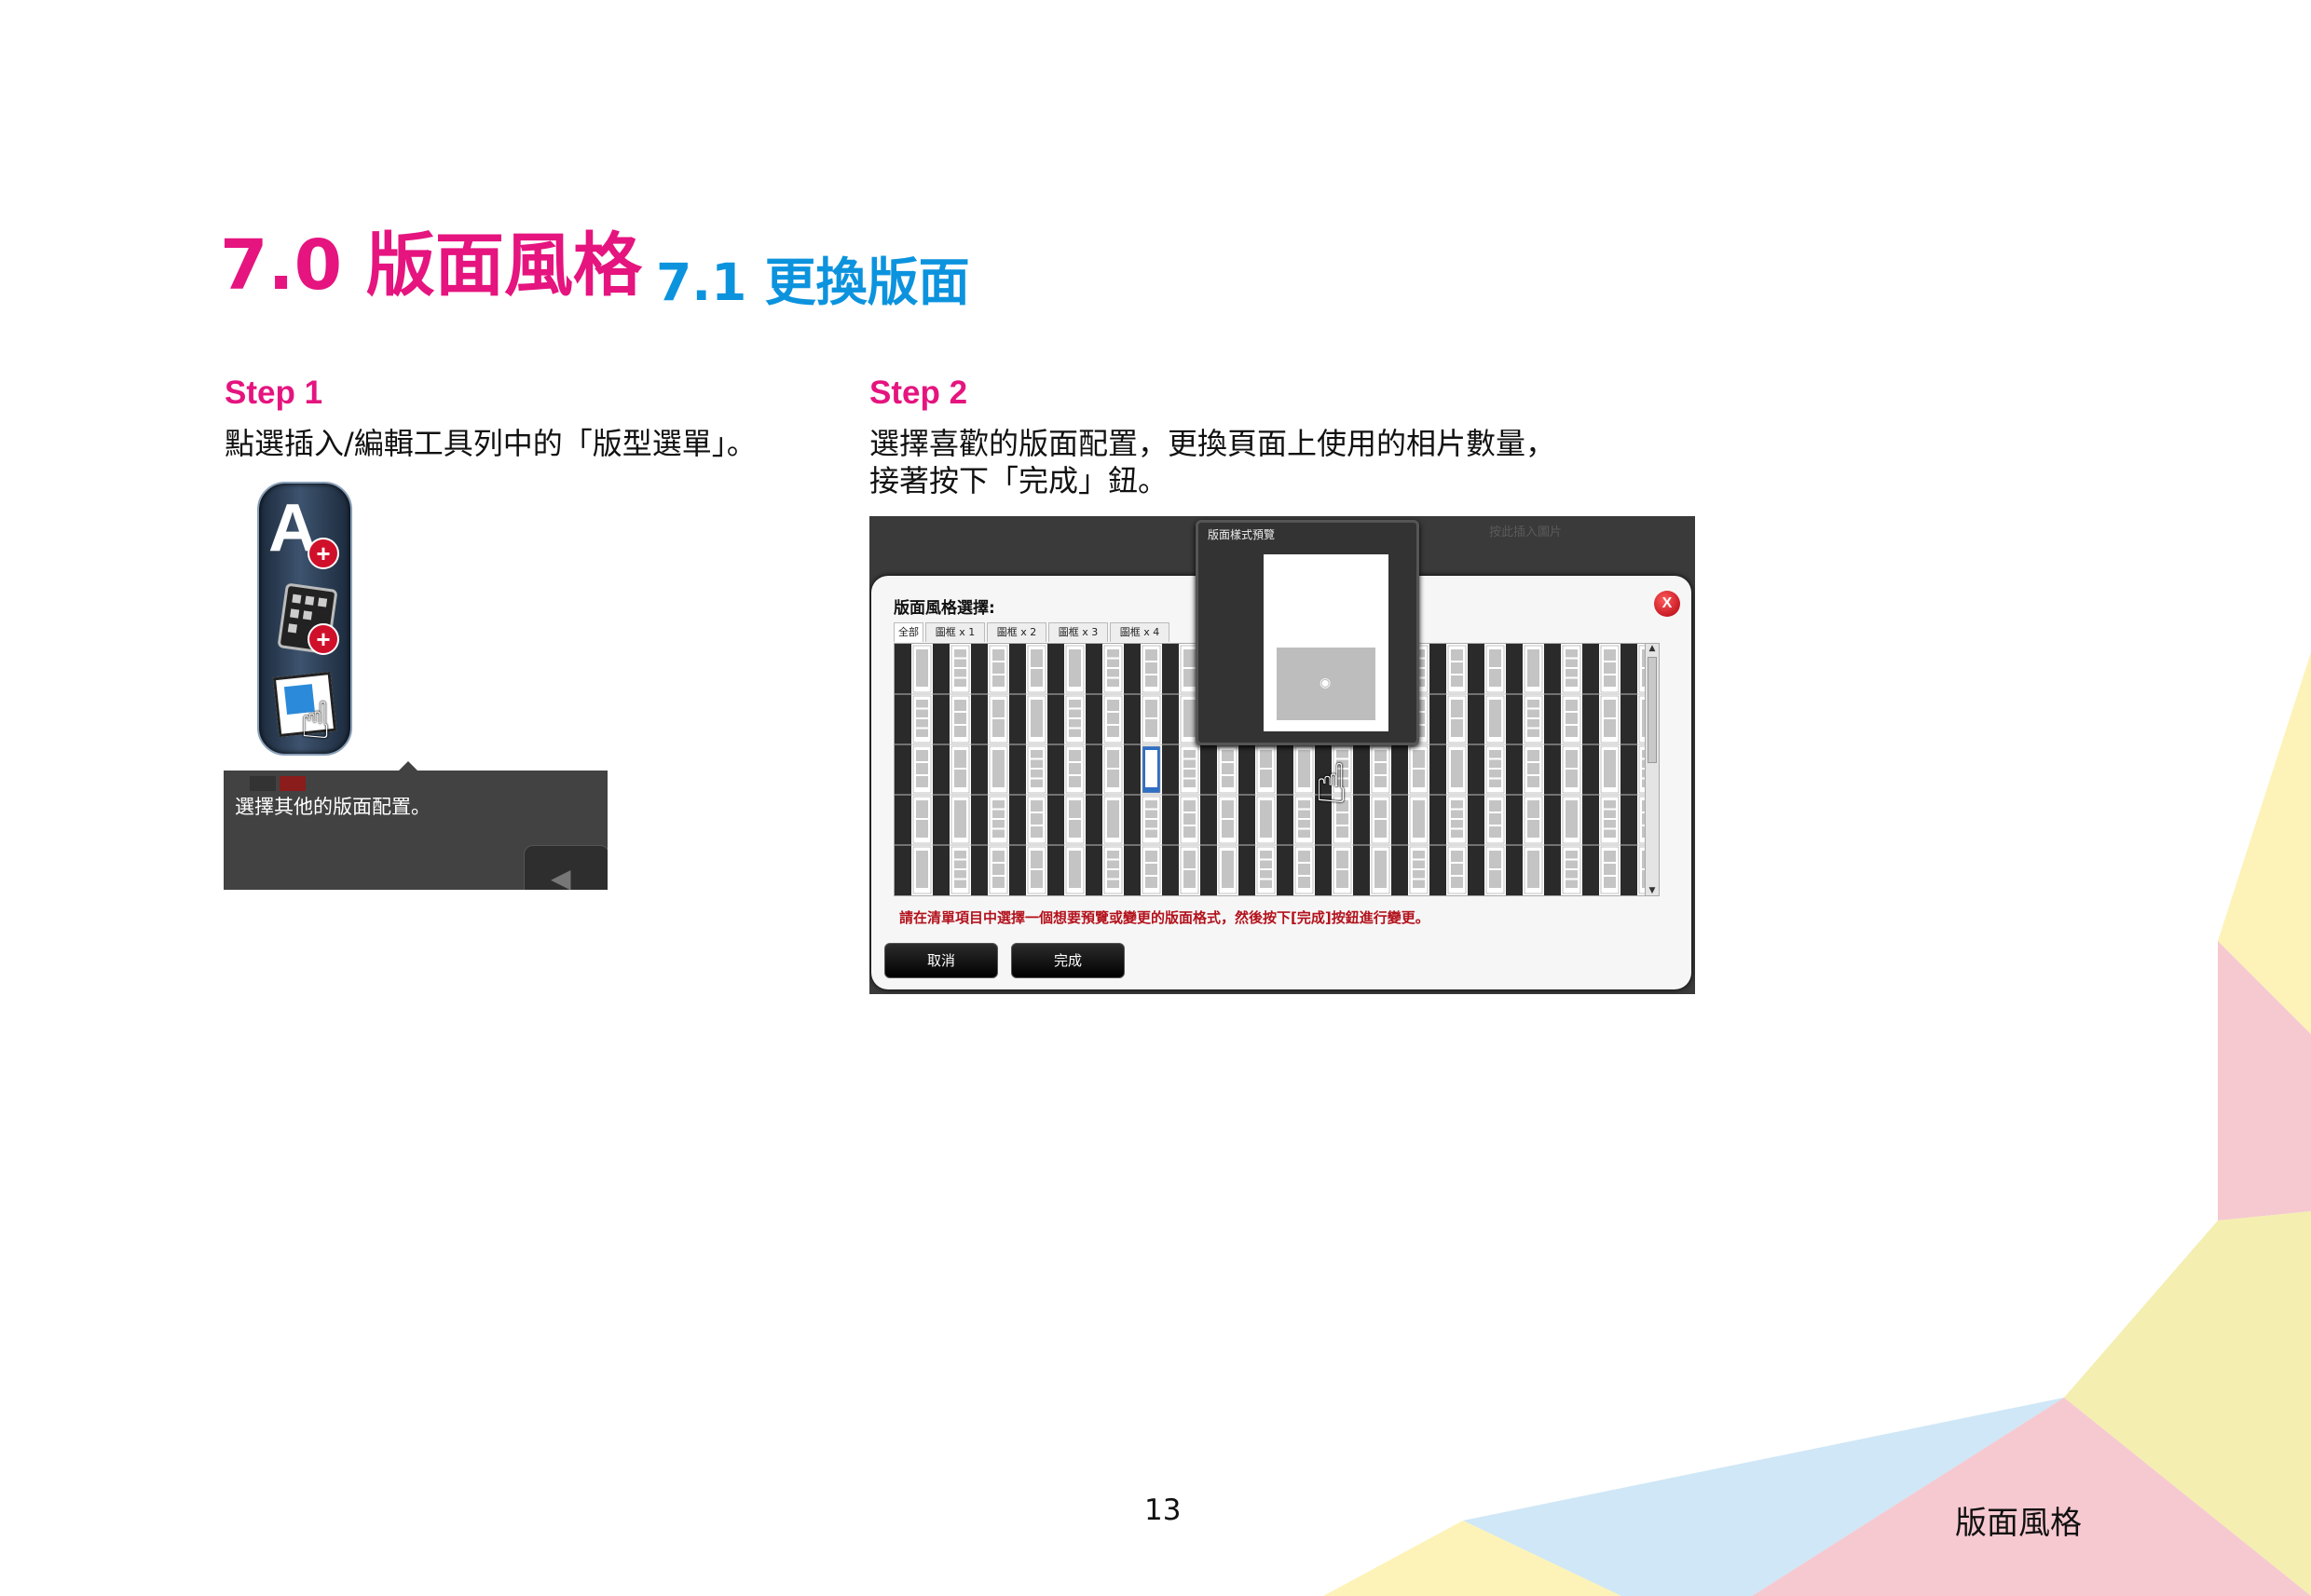  Describe the element at coordinates (1667, 604) in the screenshot. I see `close-button: X` at that location.